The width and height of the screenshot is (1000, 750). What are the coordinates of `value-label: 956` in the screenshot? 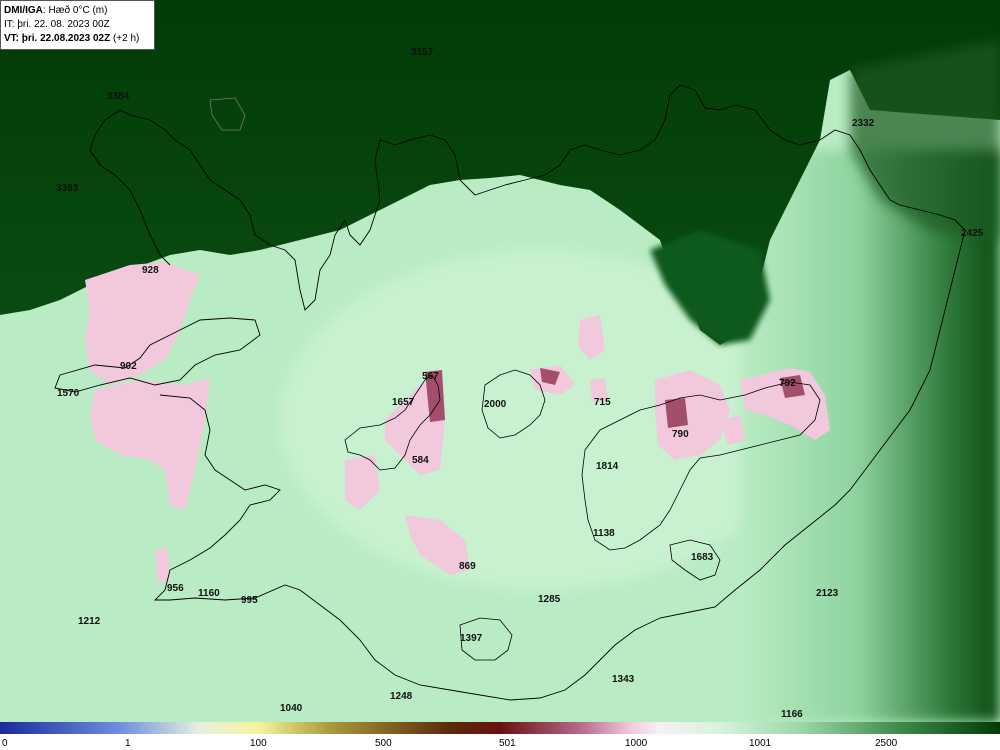 It's located at (175, 588).